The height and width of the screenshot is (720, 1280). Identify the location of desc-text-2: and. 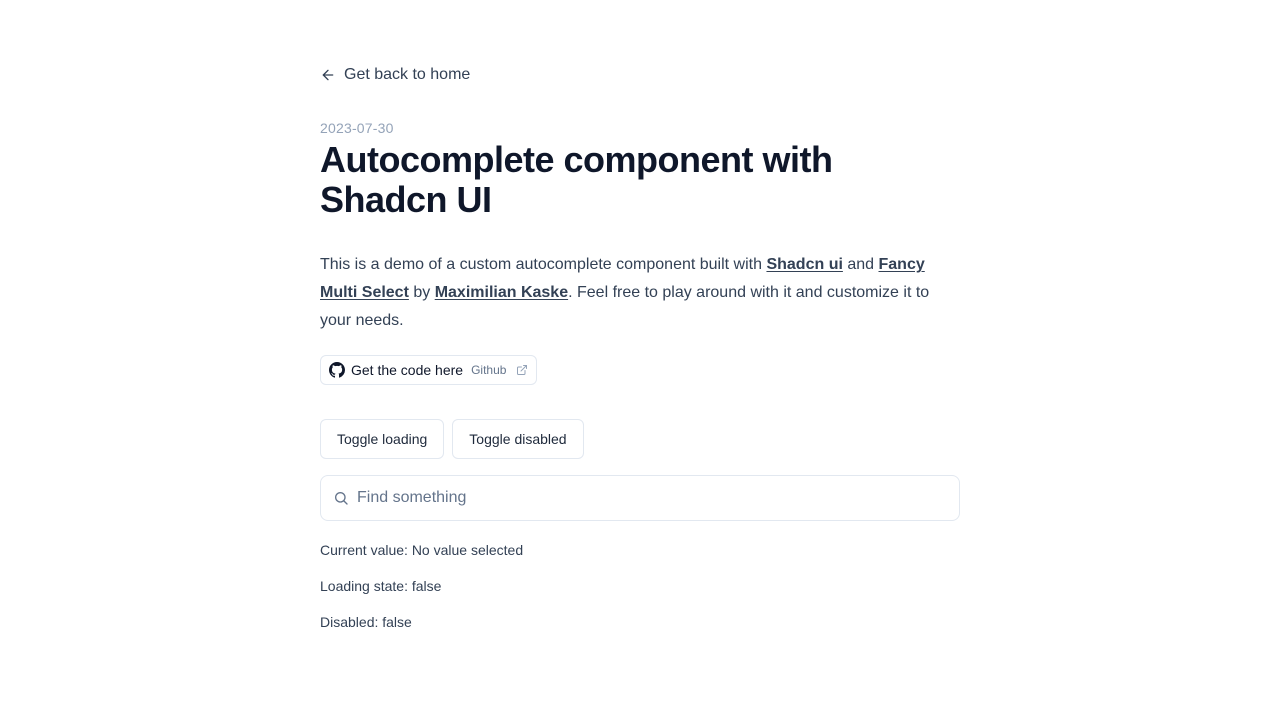
(860, 264).